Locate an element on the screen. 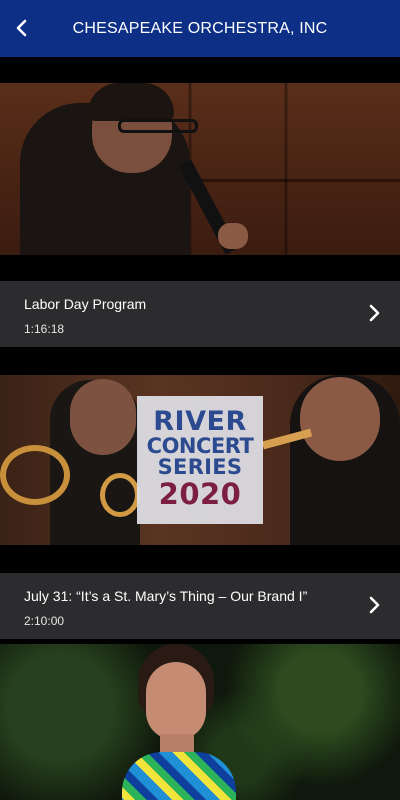 This screenshot has height=800, width=400. musician-hair is located at coordinates (131, 102).